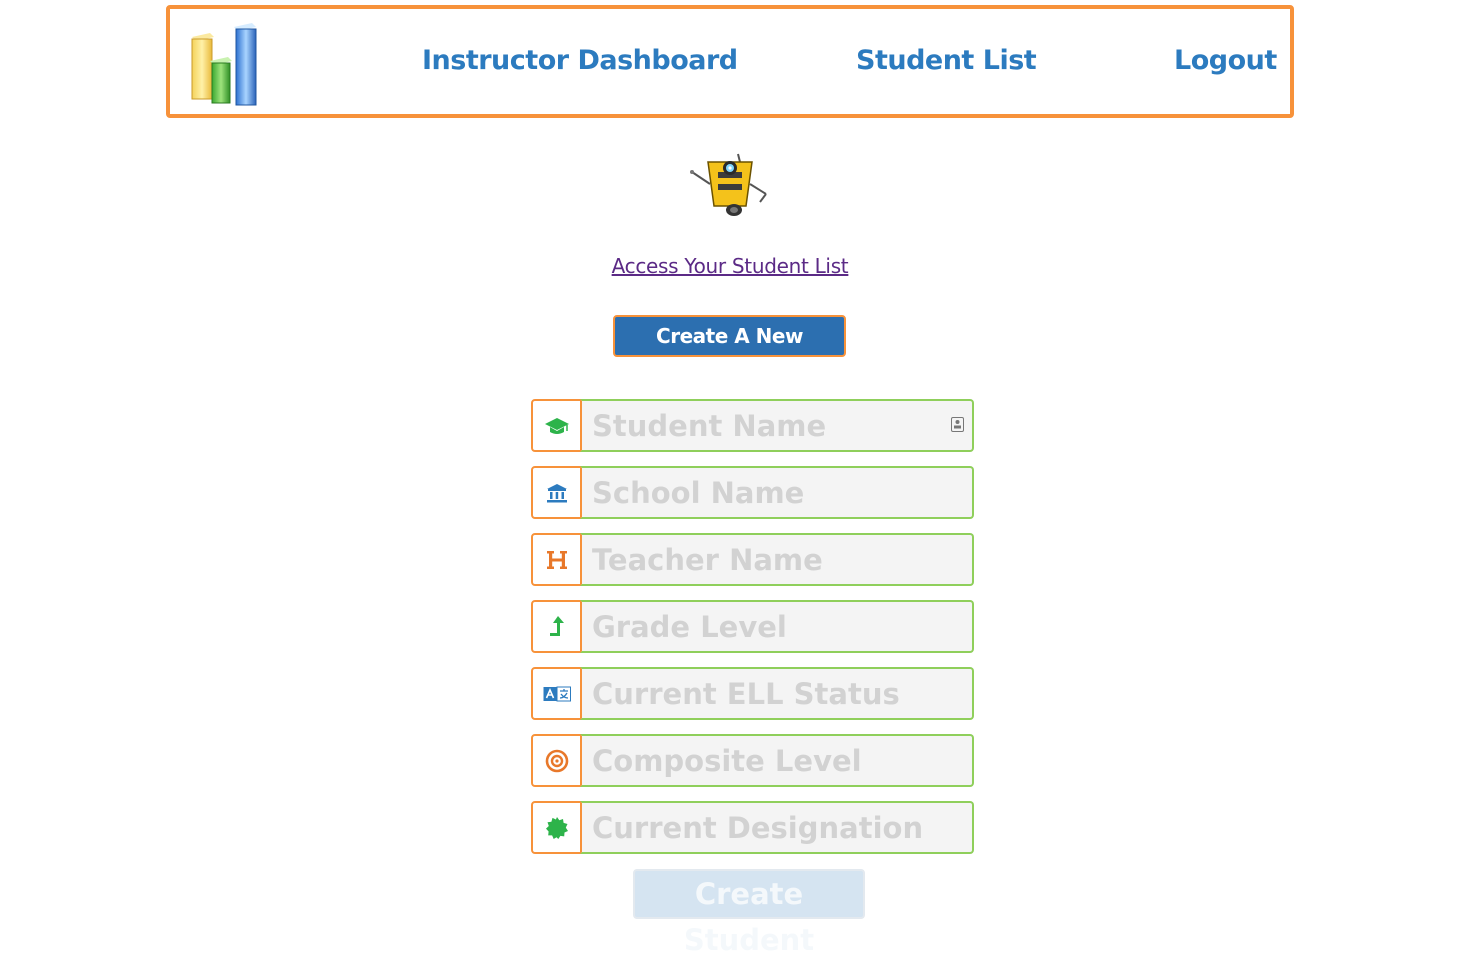 This screenshot has width=1460, height=963. I want to click on current-designation-row, so click(752, 827).